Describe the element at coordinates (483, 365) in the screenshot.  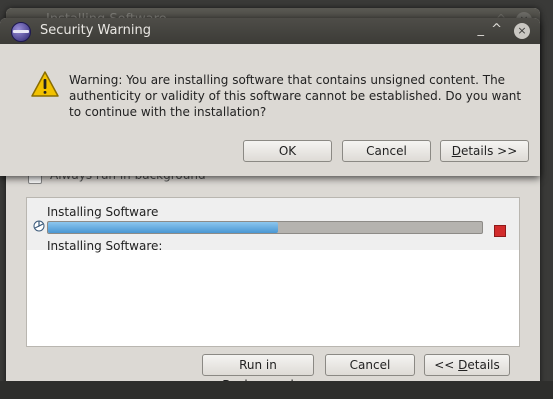
I see `bg-details-label-post: etails` at that location.